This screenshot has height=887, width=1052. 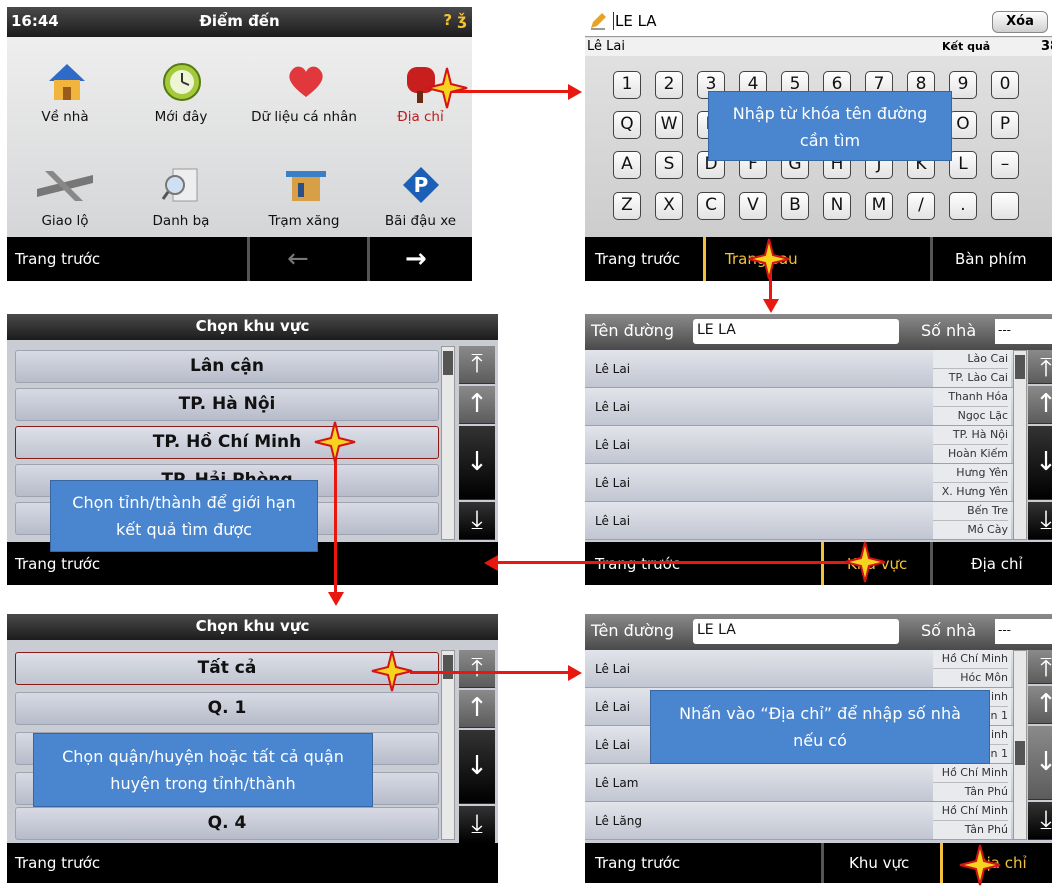 I want to click on area-button: Khu vực, so click(x=879, y=863).